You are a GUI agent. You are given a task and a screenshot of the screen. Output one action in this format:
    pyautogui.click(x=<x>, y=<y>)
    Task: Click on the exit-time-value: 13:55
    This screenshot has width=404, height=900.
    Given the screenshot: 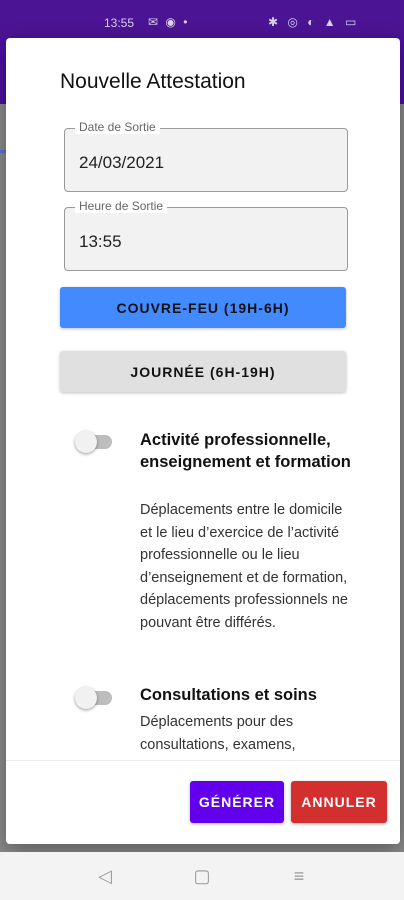 What is the action you would take?
    pyautogui.click(x=100, y=241)
    